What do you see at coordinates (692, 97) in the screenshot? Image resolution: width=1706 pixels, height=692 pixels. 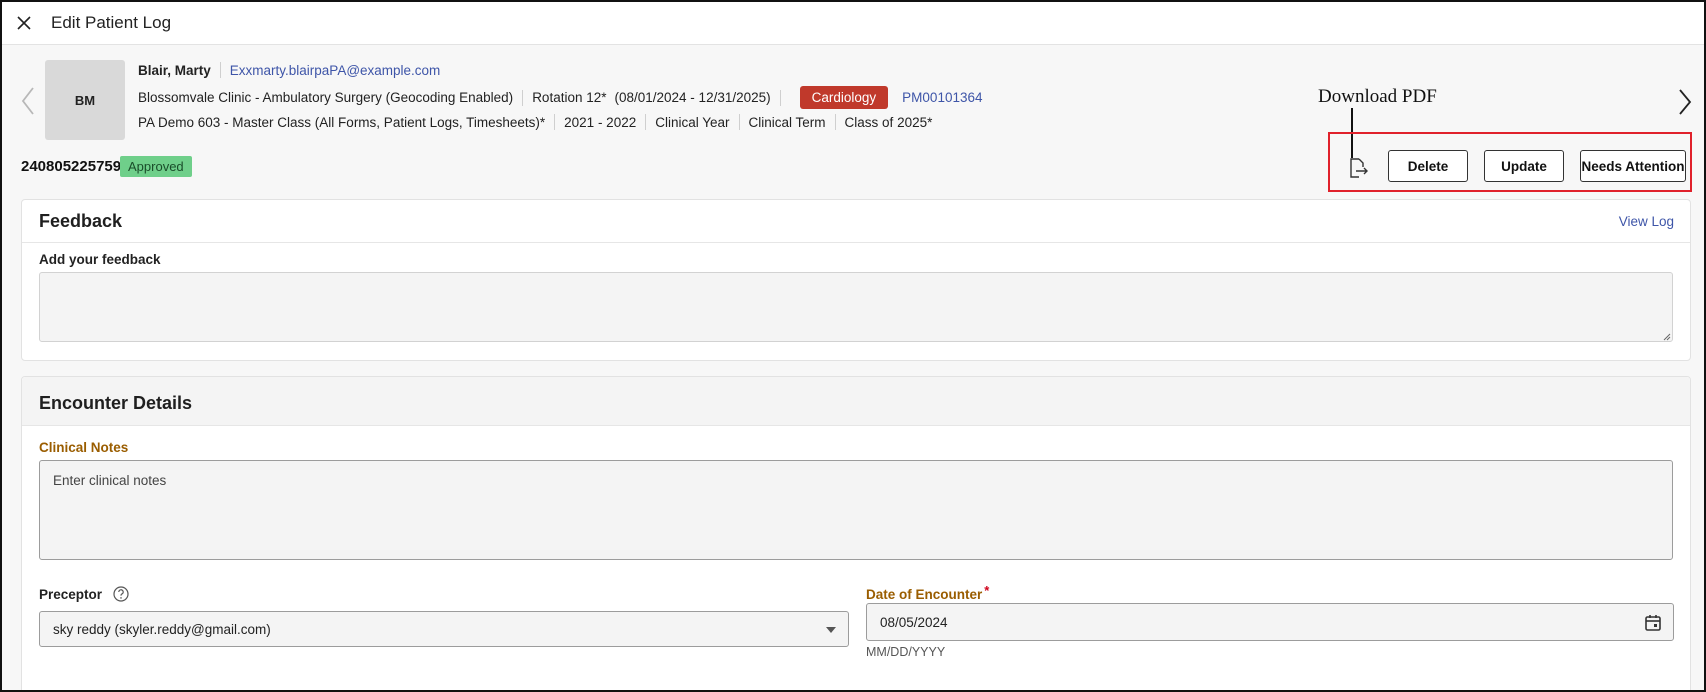 I see `rotation-date-range: (08/01/2024 - 12/31/2025)` at bounding box center [692, 97].